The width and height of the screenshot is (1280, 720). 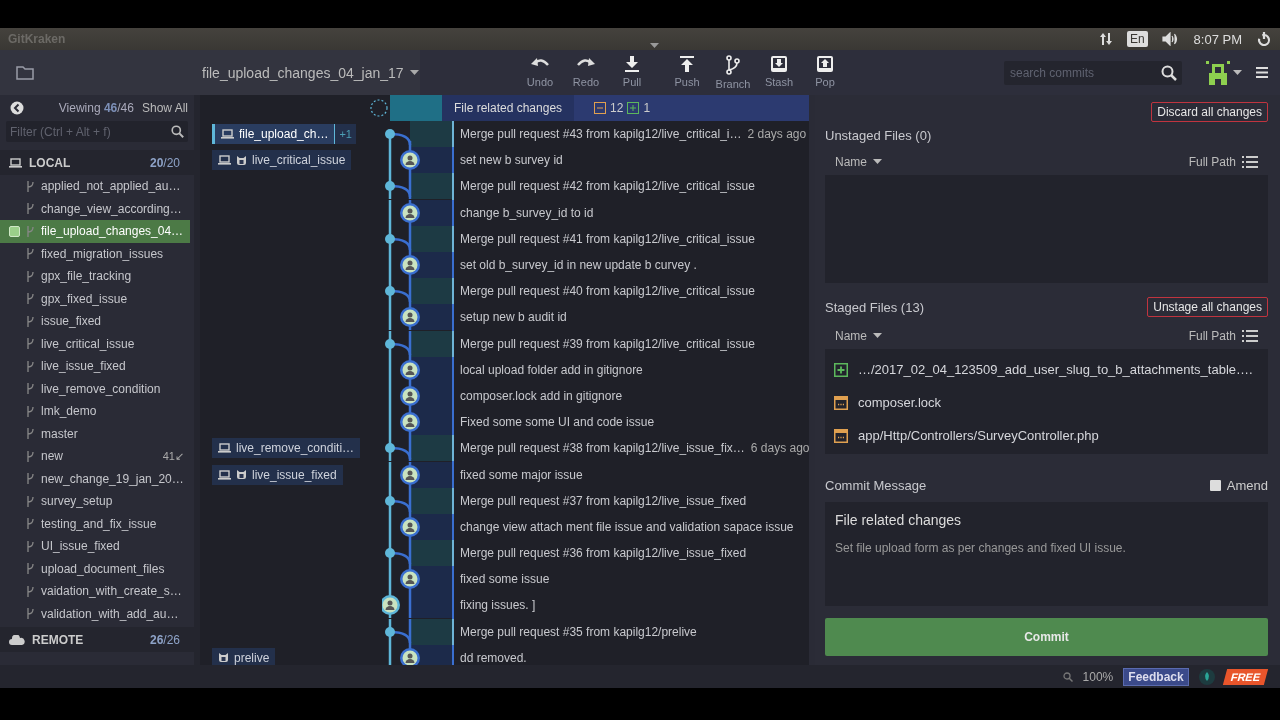 What do you see at coordinates (1206, 676) in the screenshot?
I see `drop-icon` at bounding box center [1206, 676].